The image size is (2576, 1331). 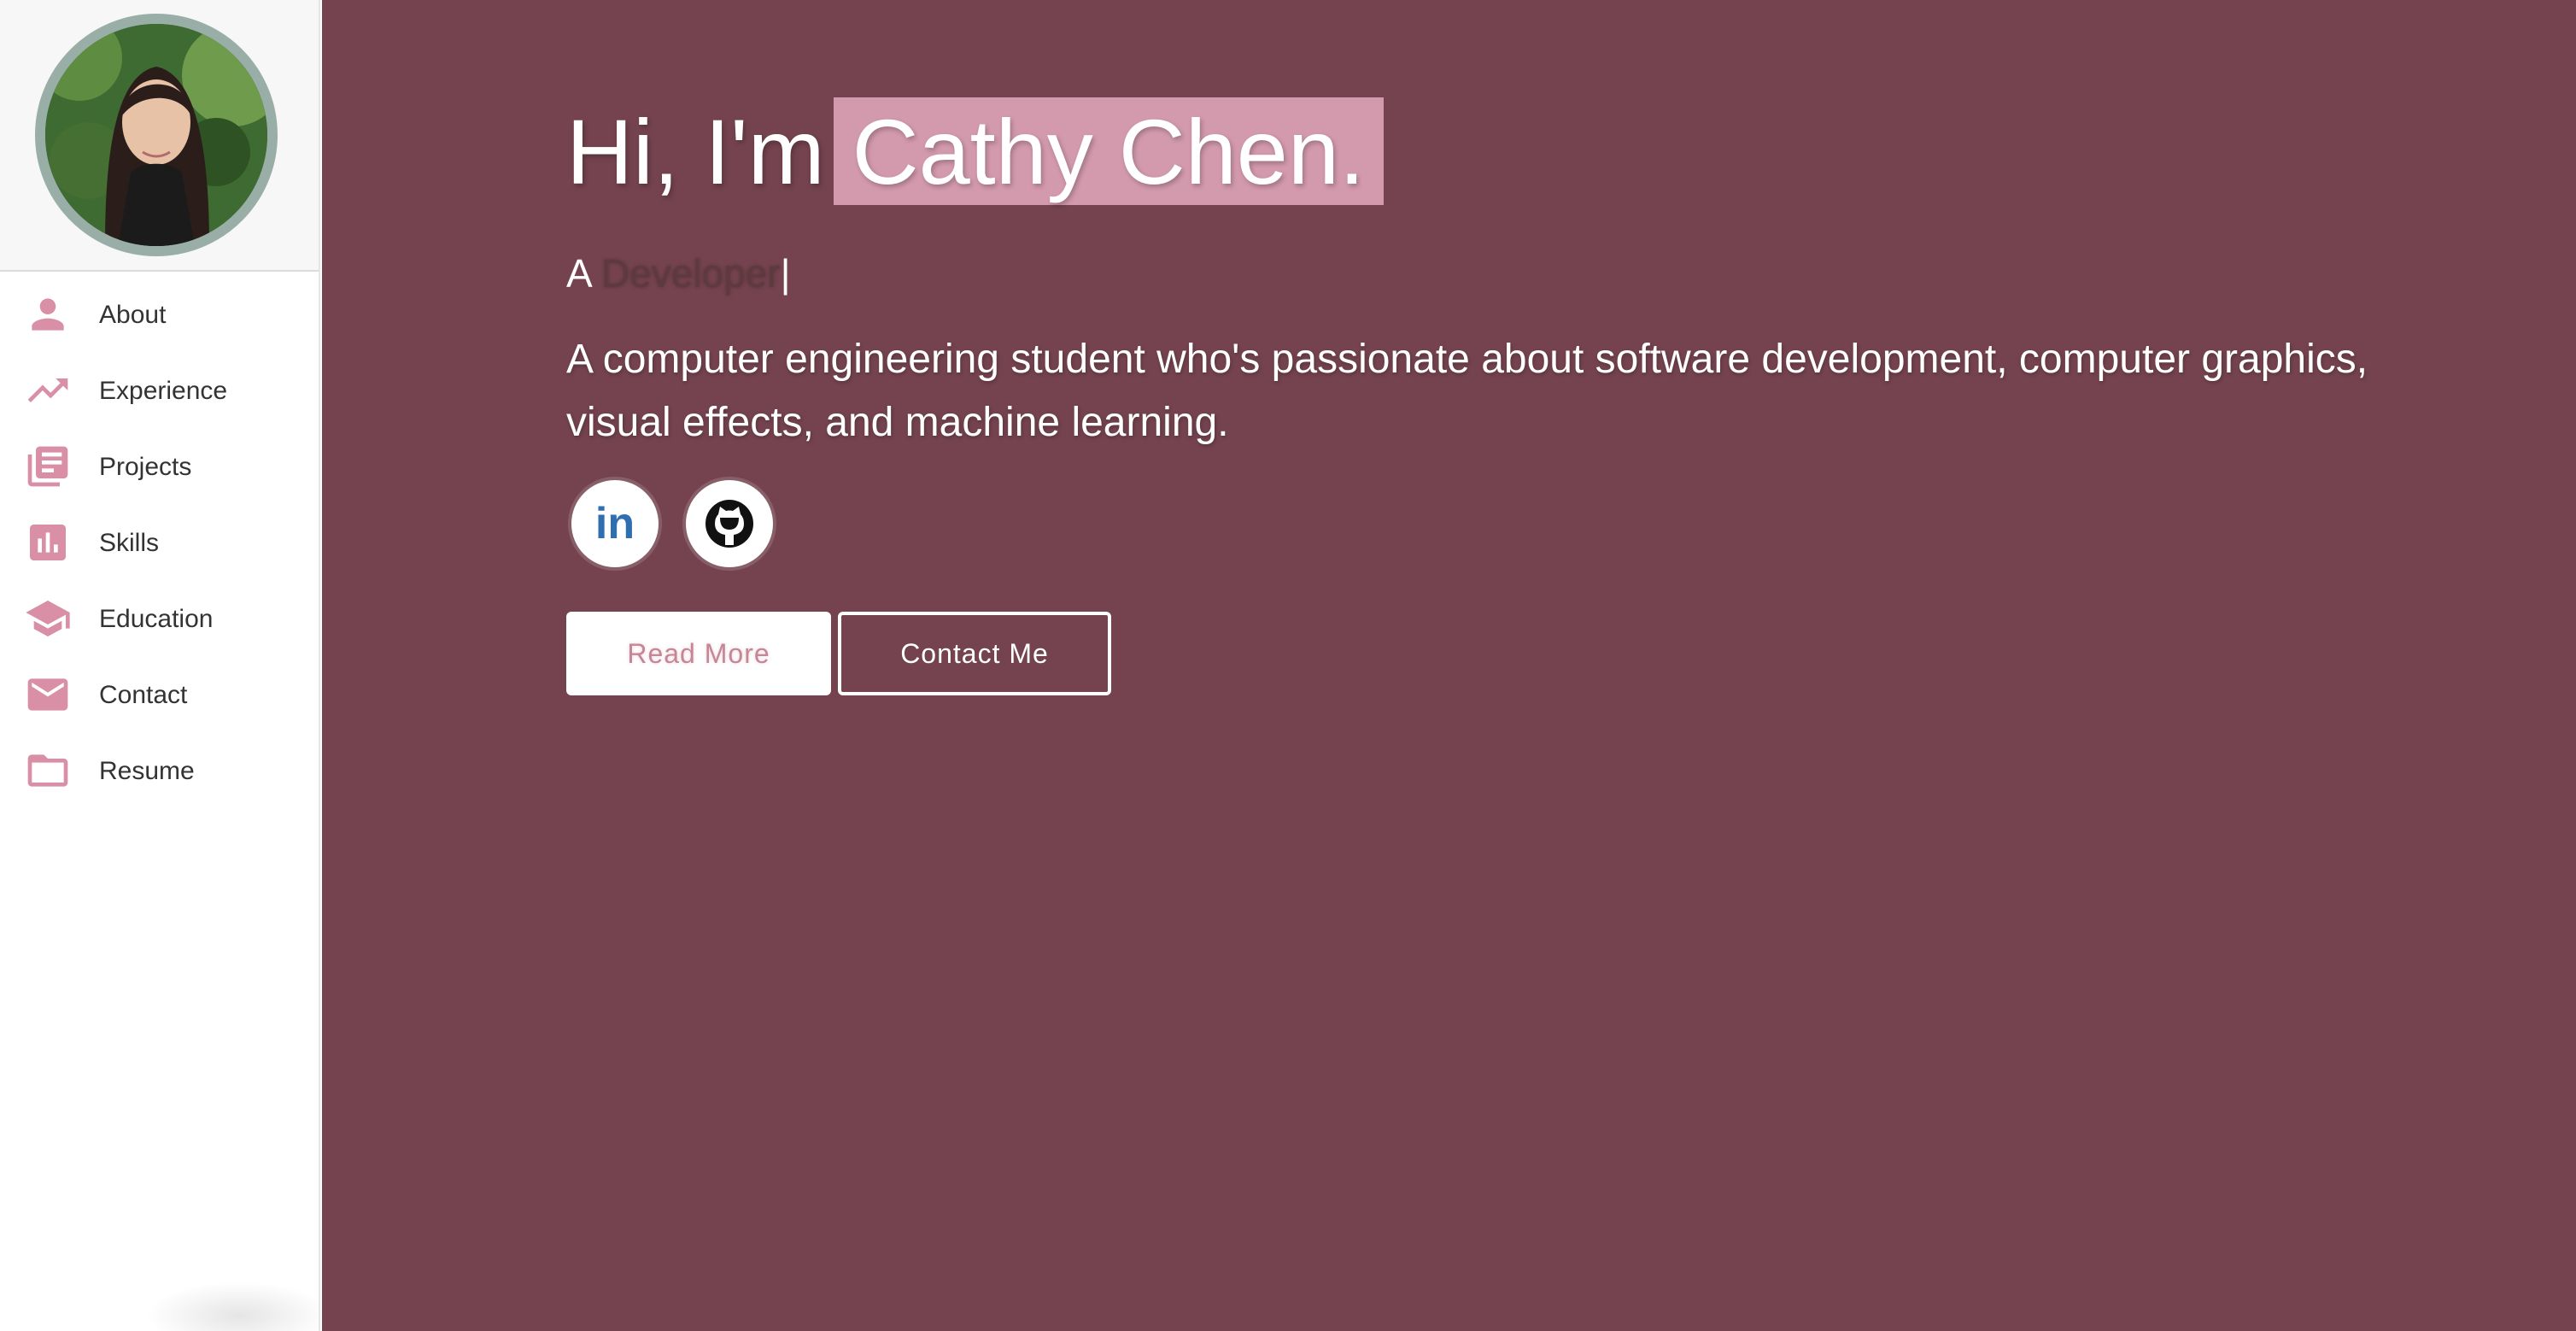 I want to click on sidebar-shadow, so click(x=232, y=1306).